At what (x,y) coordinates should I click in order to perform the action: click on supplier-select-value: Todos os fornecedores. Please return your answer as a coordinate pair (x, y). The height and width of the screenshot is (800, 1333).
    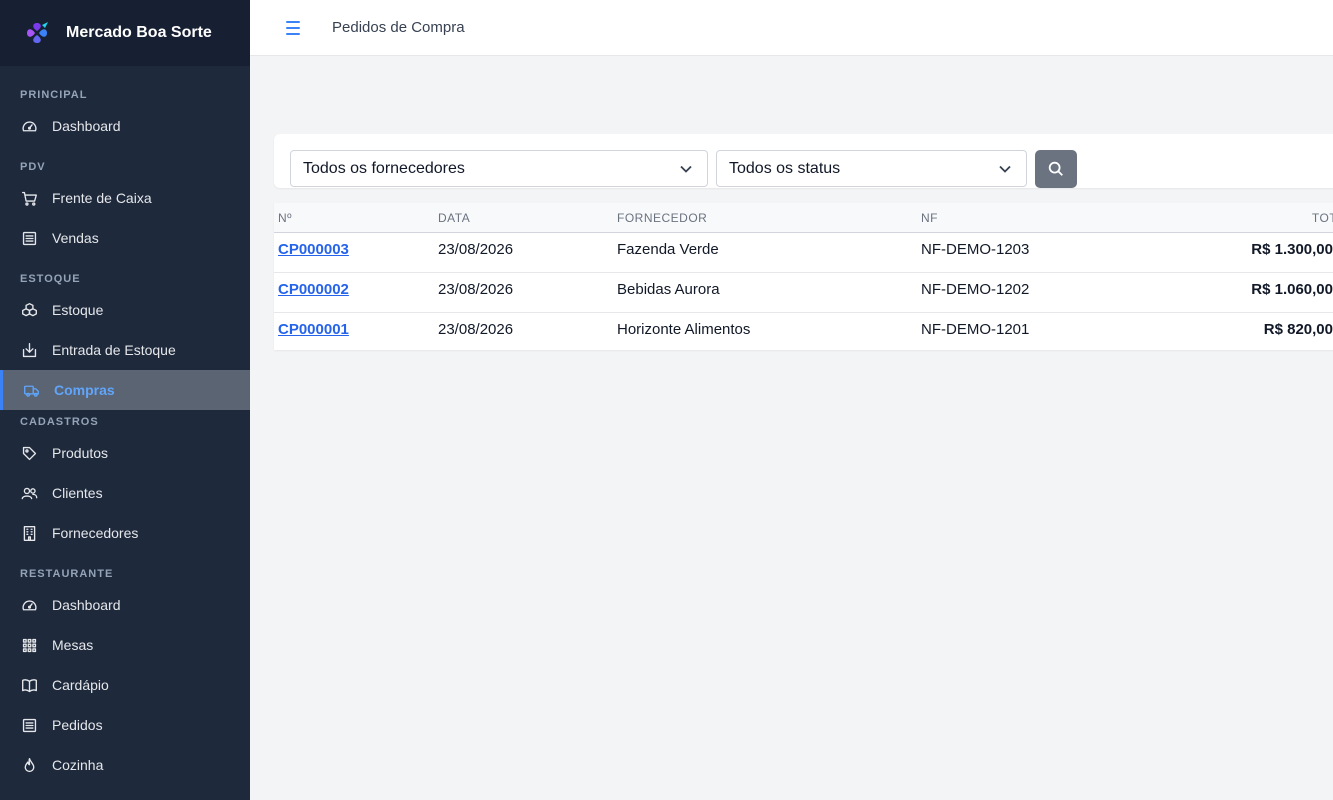
    Looking at the image, I should click on (384, 168).